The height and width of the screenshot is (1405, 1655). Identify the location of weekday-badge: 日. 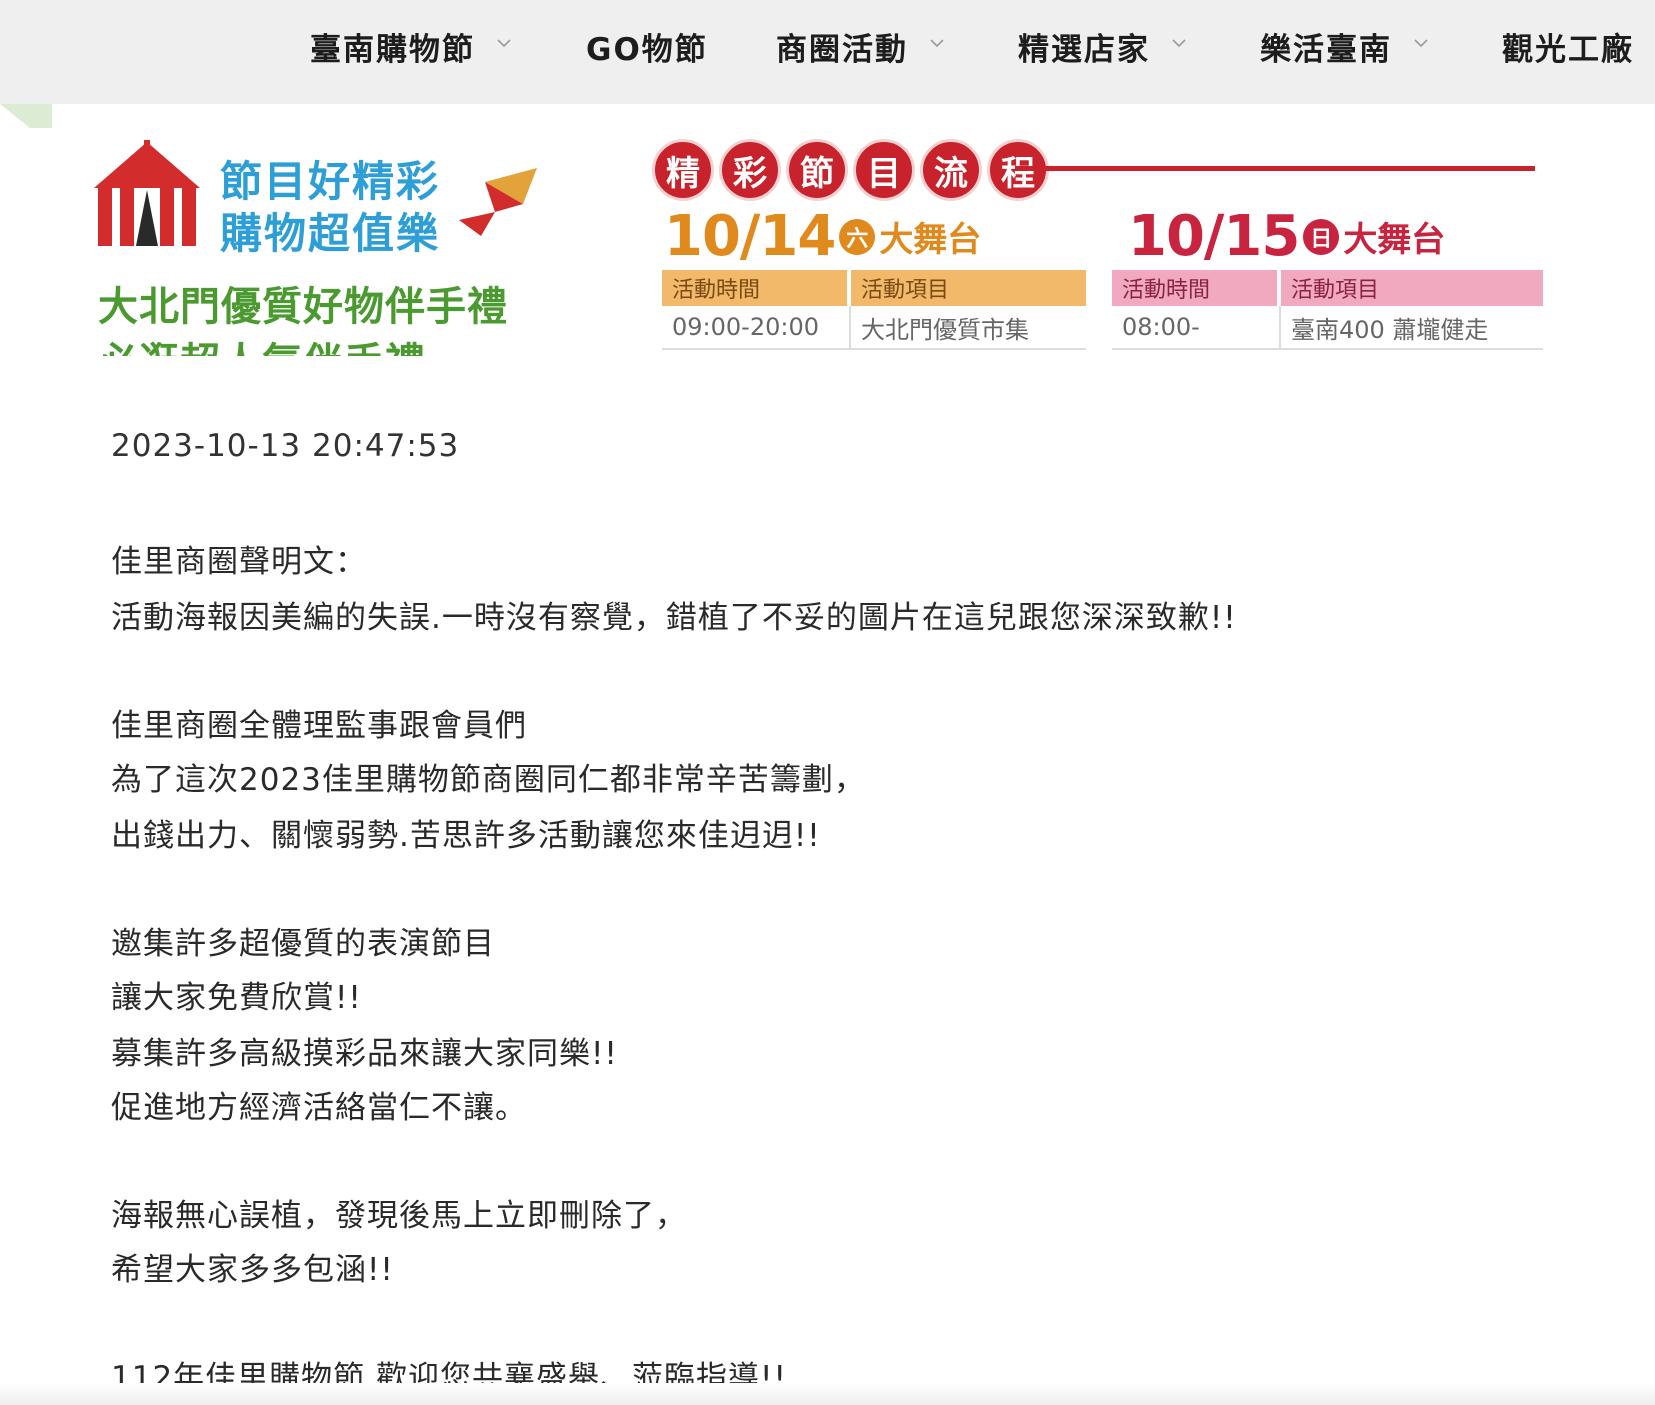
(1321, 236).